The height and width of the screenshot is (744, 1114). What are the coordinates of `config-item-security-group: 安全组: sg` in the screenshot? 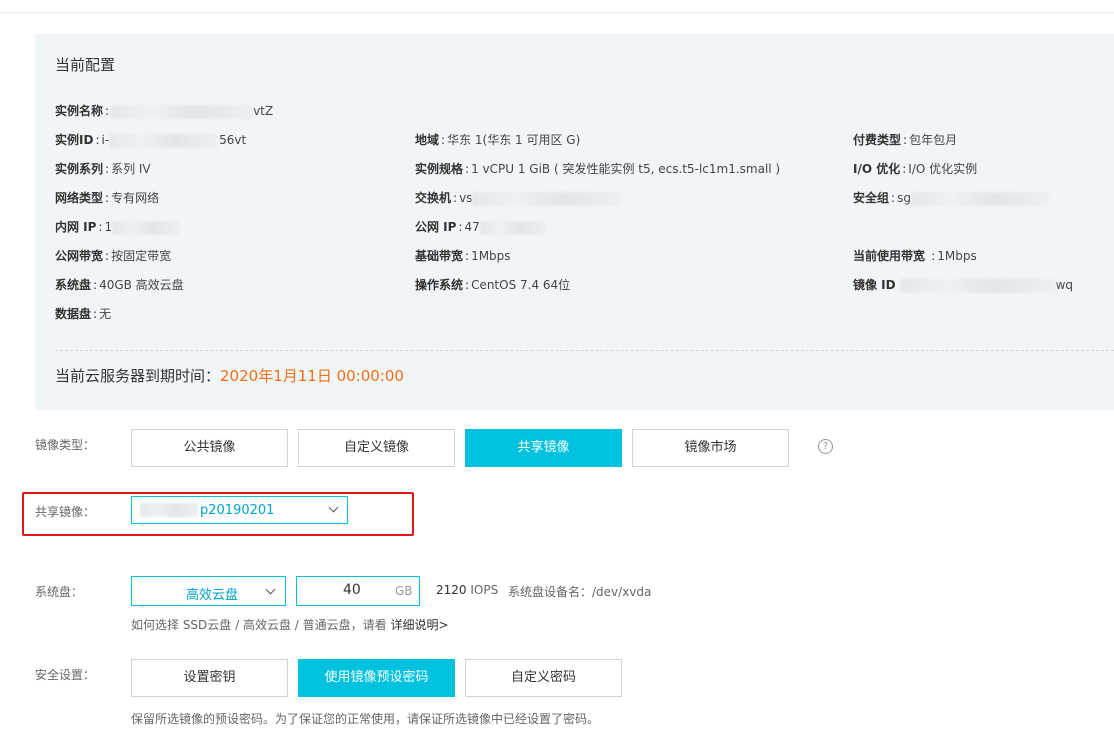 It's located at (951, 198).